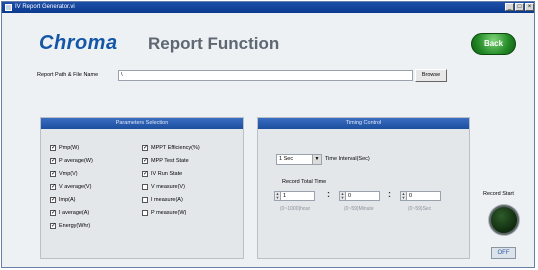 The image size is (538, 270). I want to click on hour-range-hint: (0~1000)hour, so click(295, 209).